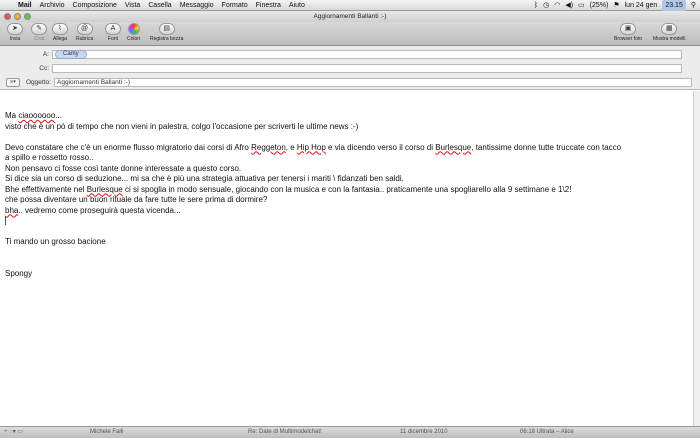  Describe the element at coordinates (546, 5) in the screenshot. I see `time-machine-icon: ◷` at that location.